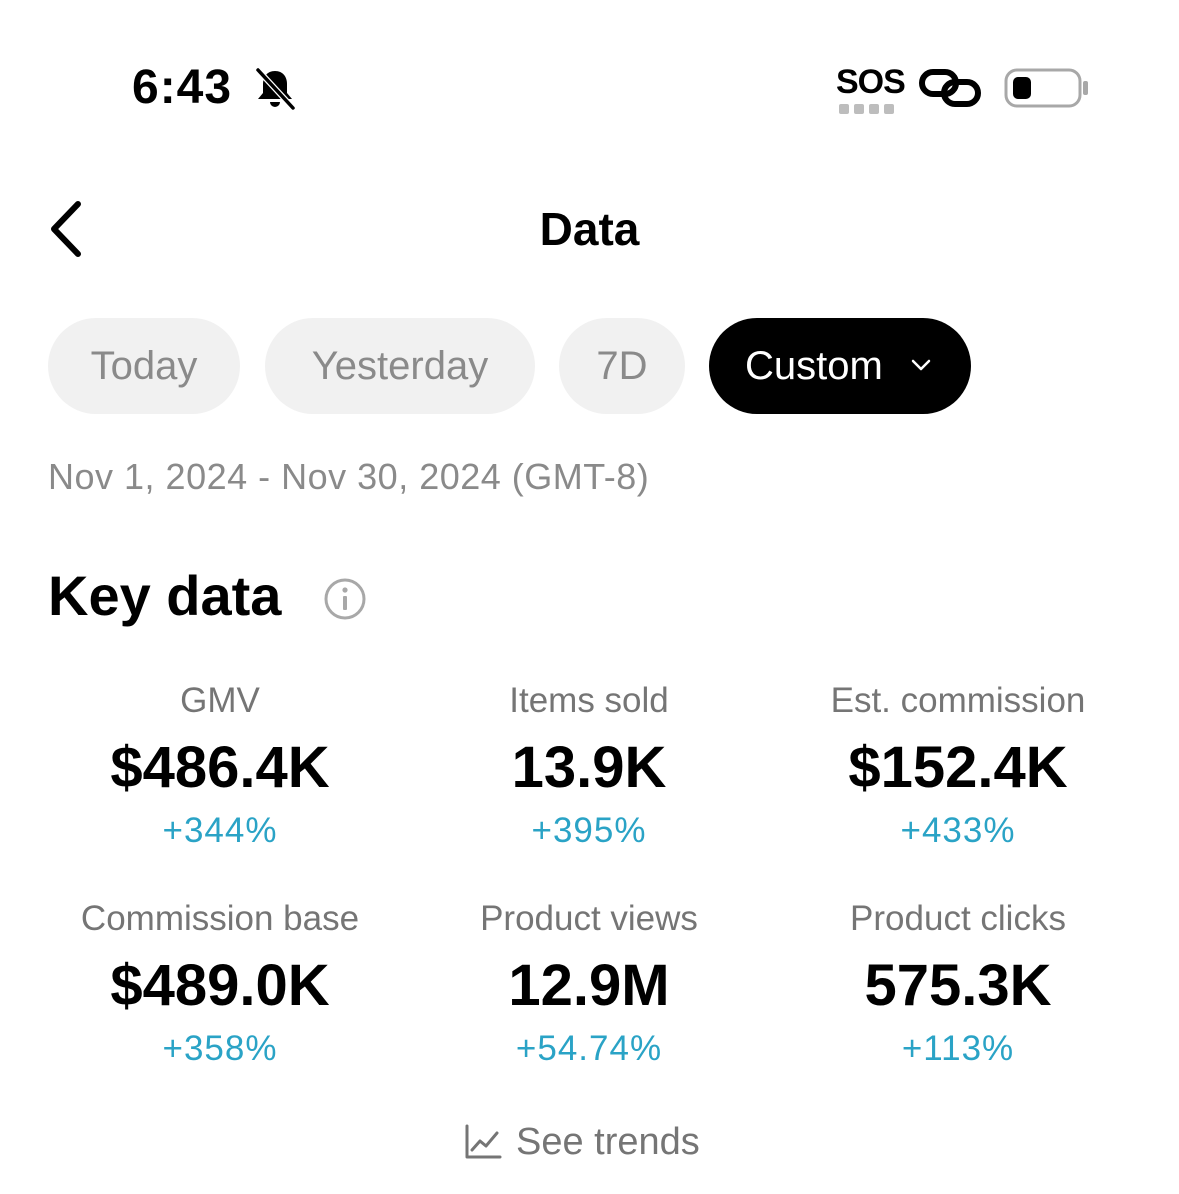  I want to click on signal-dots, so click(866, 109).